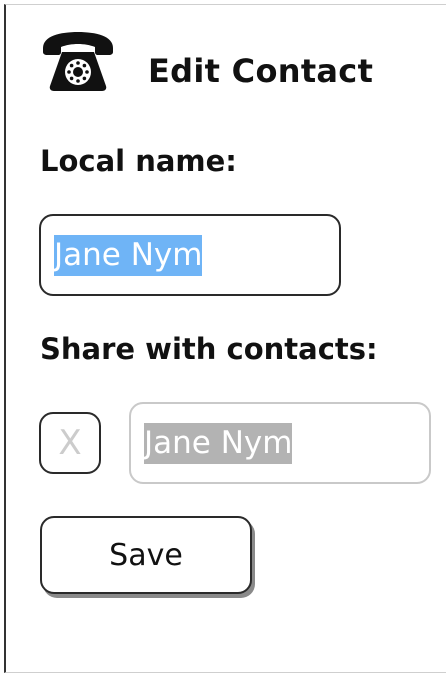 The image size is (448, 675). I want to click on local-name-field: Jane Nym, so click(190, 255).